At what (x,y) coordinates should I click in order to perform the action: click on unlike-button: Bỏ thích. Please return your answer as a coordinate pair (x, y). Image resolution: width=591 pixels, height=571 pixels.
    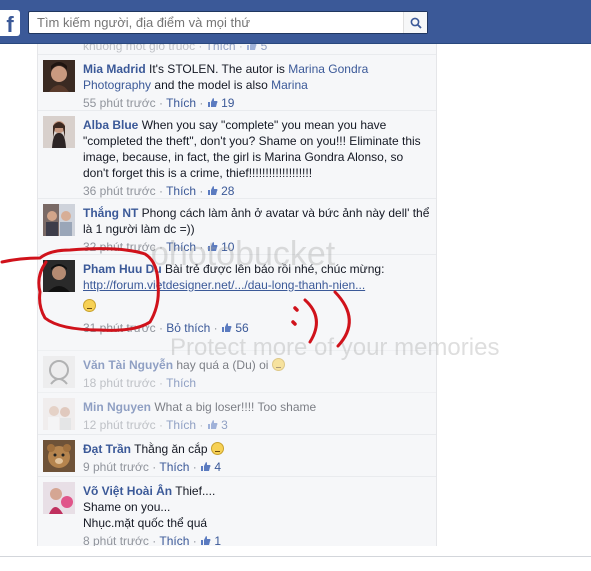
    Looking at the image, I should click on (188, 328).